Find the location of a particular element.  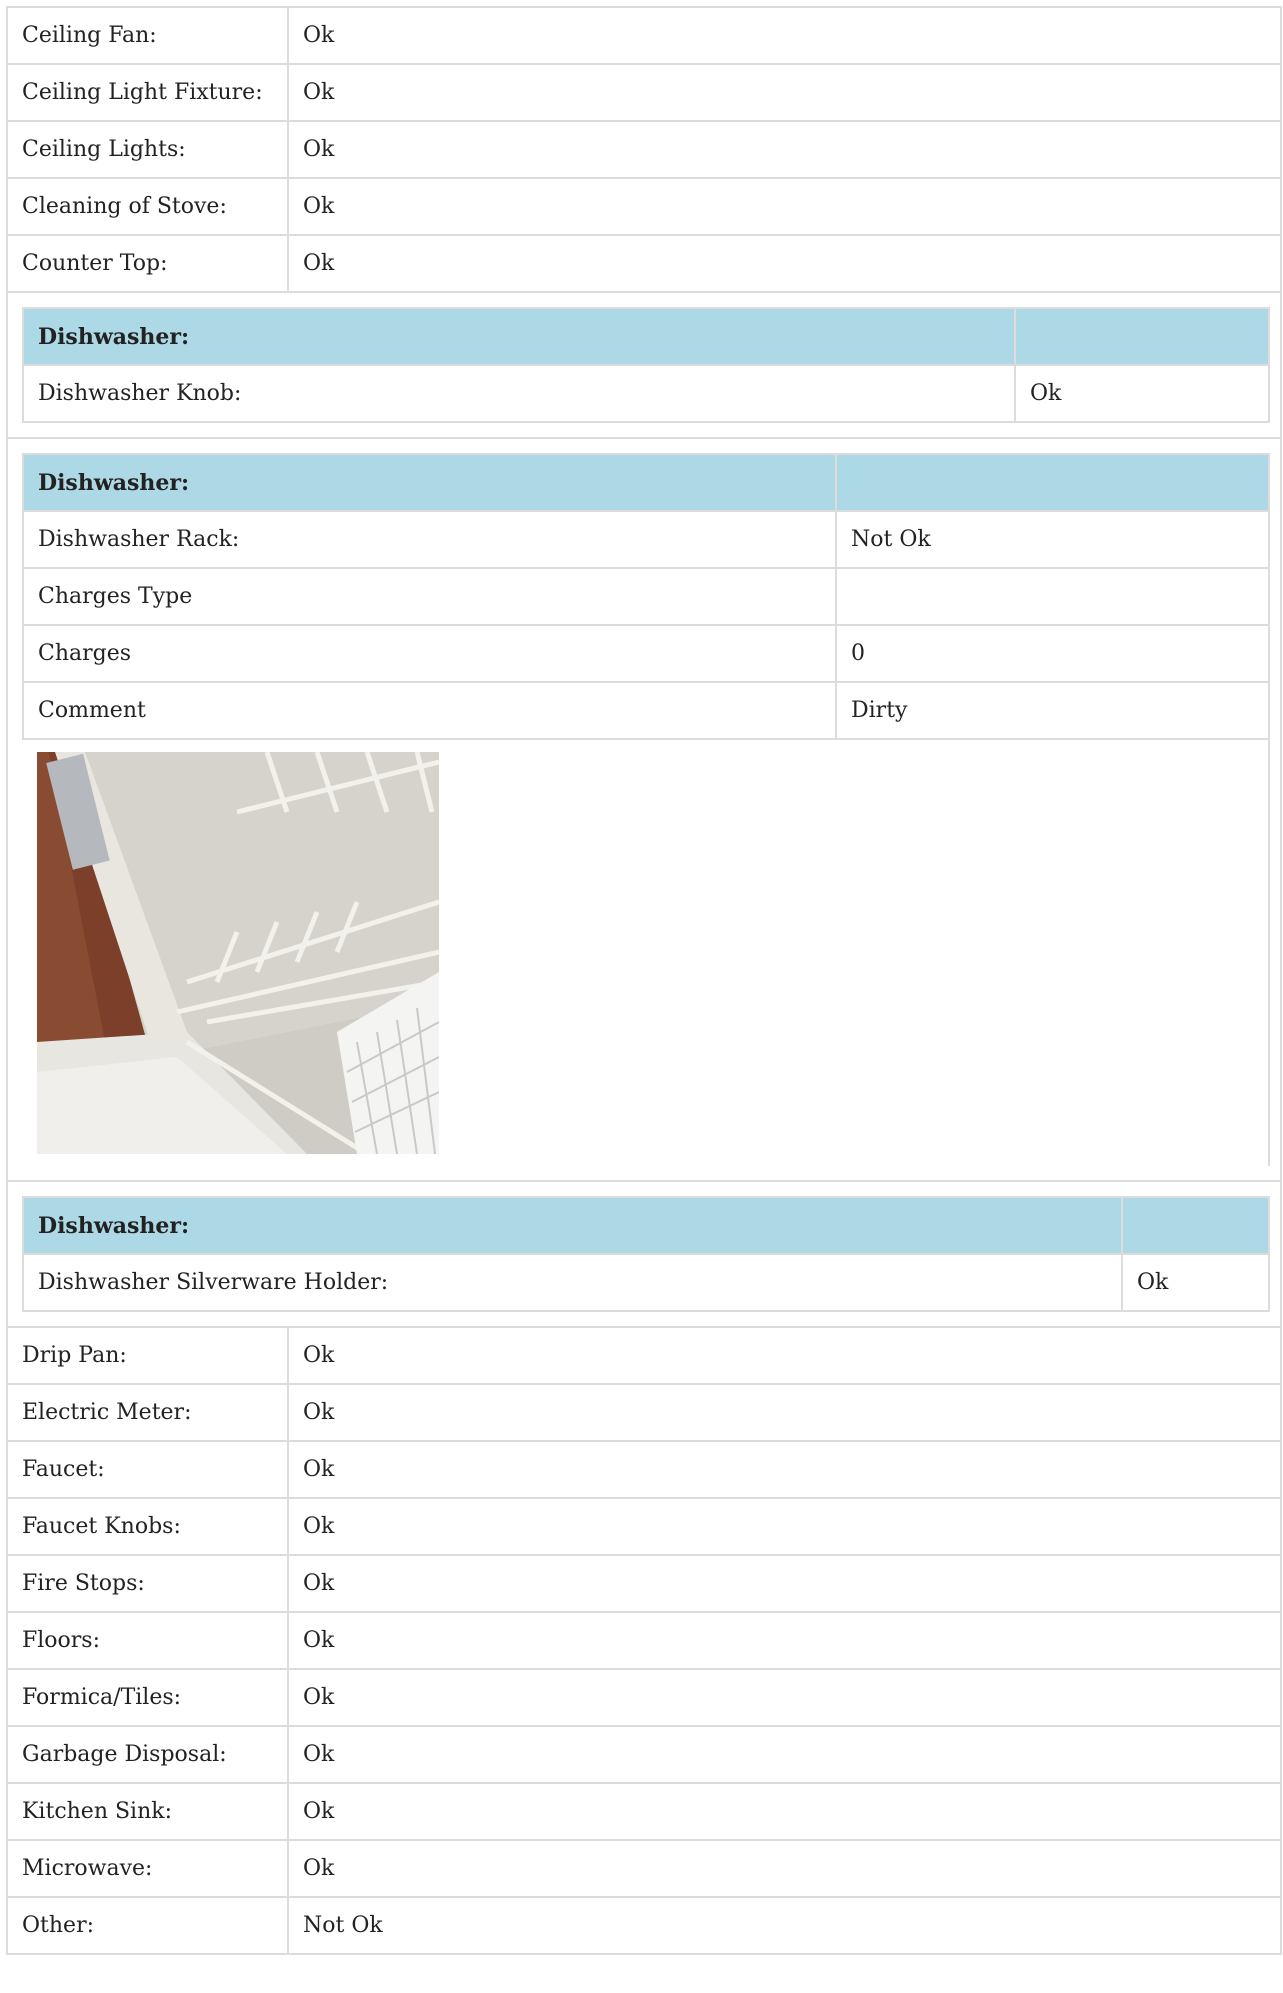

table-row: Ceiling Light Fixture: Ok is located at coordinates (644, 92).